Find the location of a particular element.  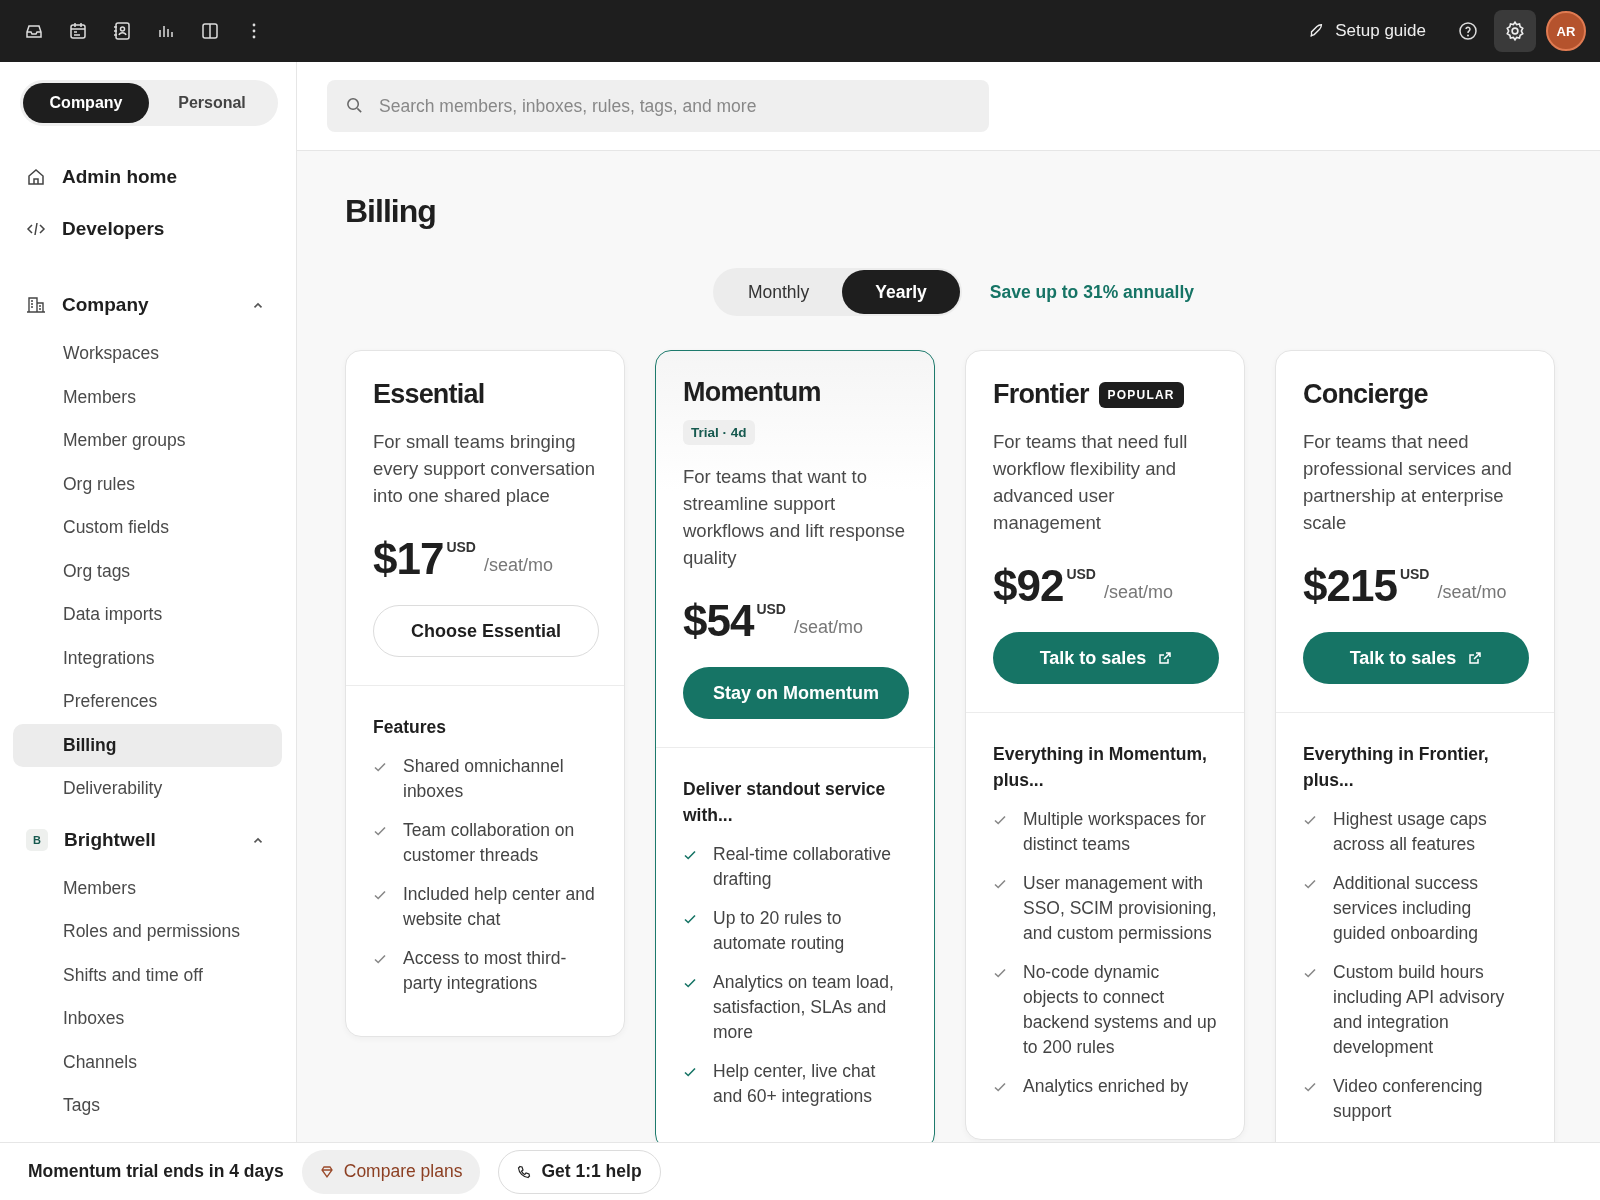

feature-text: Shared omnichannel inboxes is located at coordinates (484, 779).